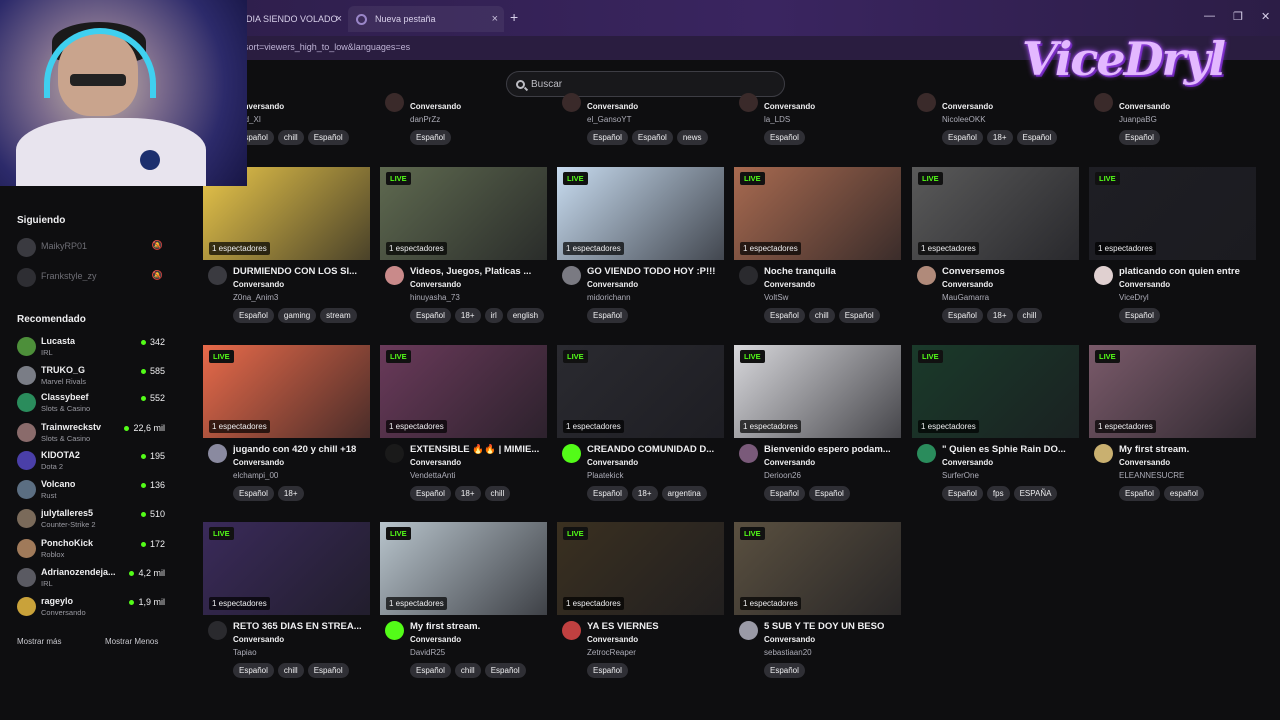 This screenshot has height=720, width=1280. Describe the element at coordinates (776, 297) in the screenshot. I see `stream-username: VoltSw` at that location.